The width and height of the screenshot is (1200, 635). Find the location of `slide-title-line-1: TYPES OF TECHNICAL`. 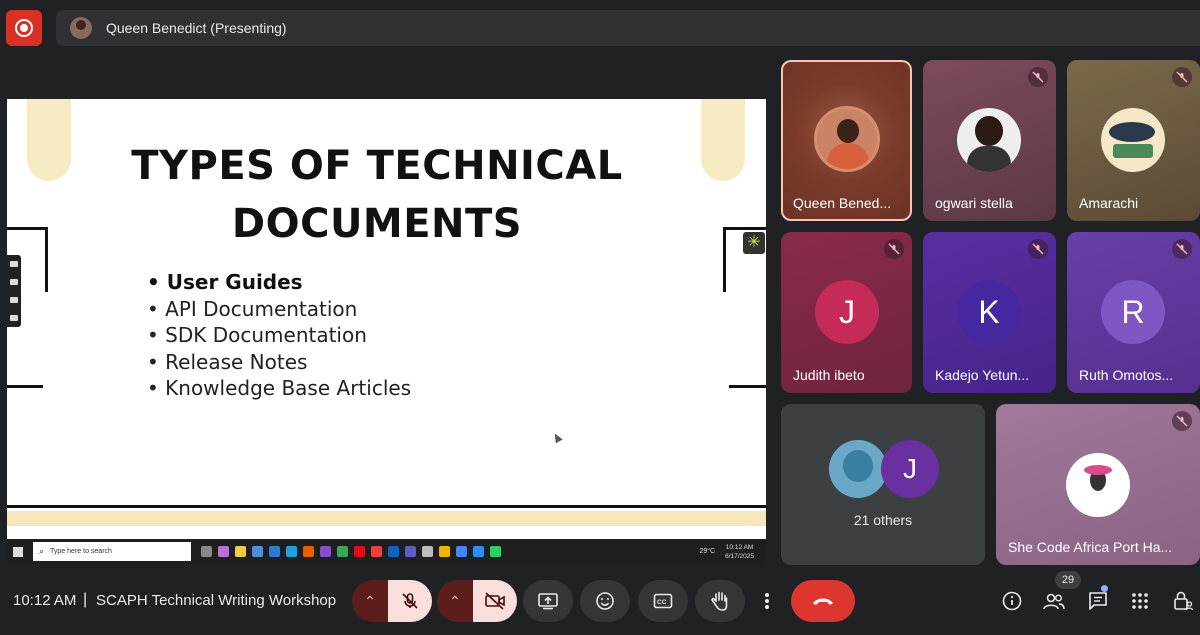

slide-title-line-1: TYPES OF TECHNICAL is located at coordinates (377, 166).